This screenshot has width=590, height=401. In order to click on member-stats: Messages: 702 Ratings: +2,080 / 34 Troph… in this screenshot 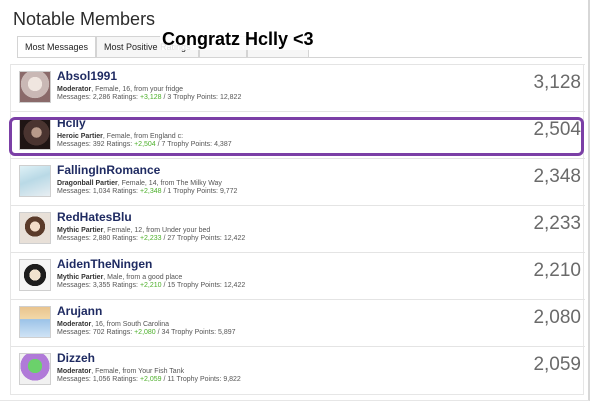, I will do `click(146, 332)`.